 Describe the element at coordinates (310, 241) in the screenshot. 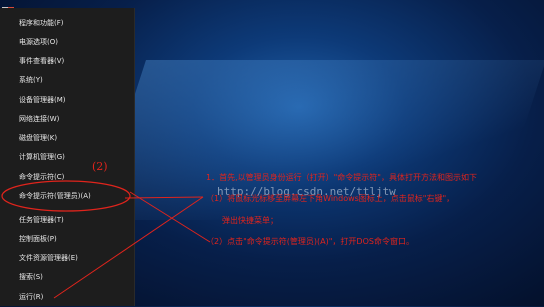

I see `instruction-line-4: （2）点击"命令提示符(管理员)(A)"，打开DOS命令窗口。` at that location.